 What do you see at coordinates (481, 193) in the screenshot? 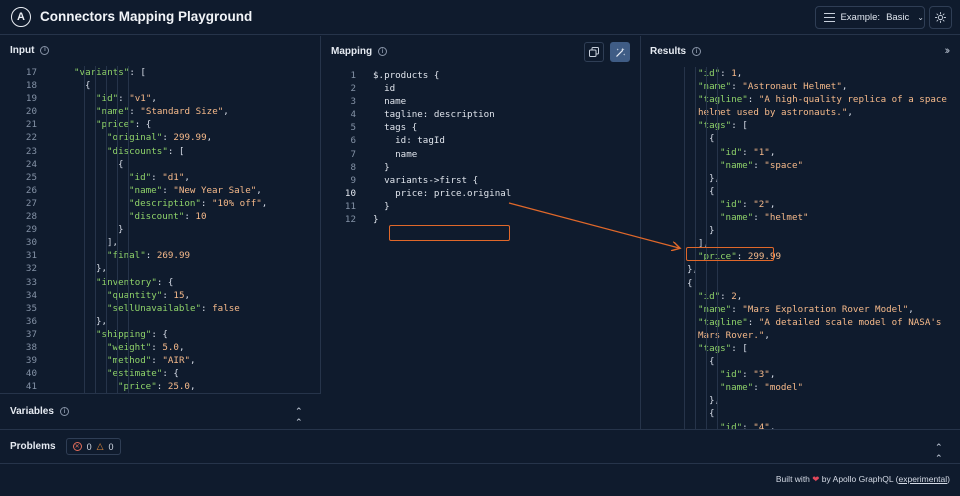
I see `code-line: 10 price: price.original` at bounding box center [481, 193].